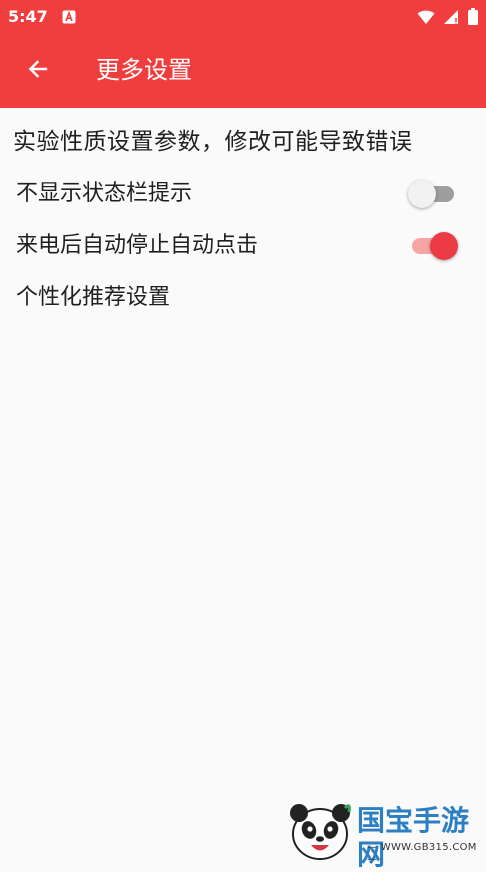  I want to click on wifi-icon, so click(426, 19).